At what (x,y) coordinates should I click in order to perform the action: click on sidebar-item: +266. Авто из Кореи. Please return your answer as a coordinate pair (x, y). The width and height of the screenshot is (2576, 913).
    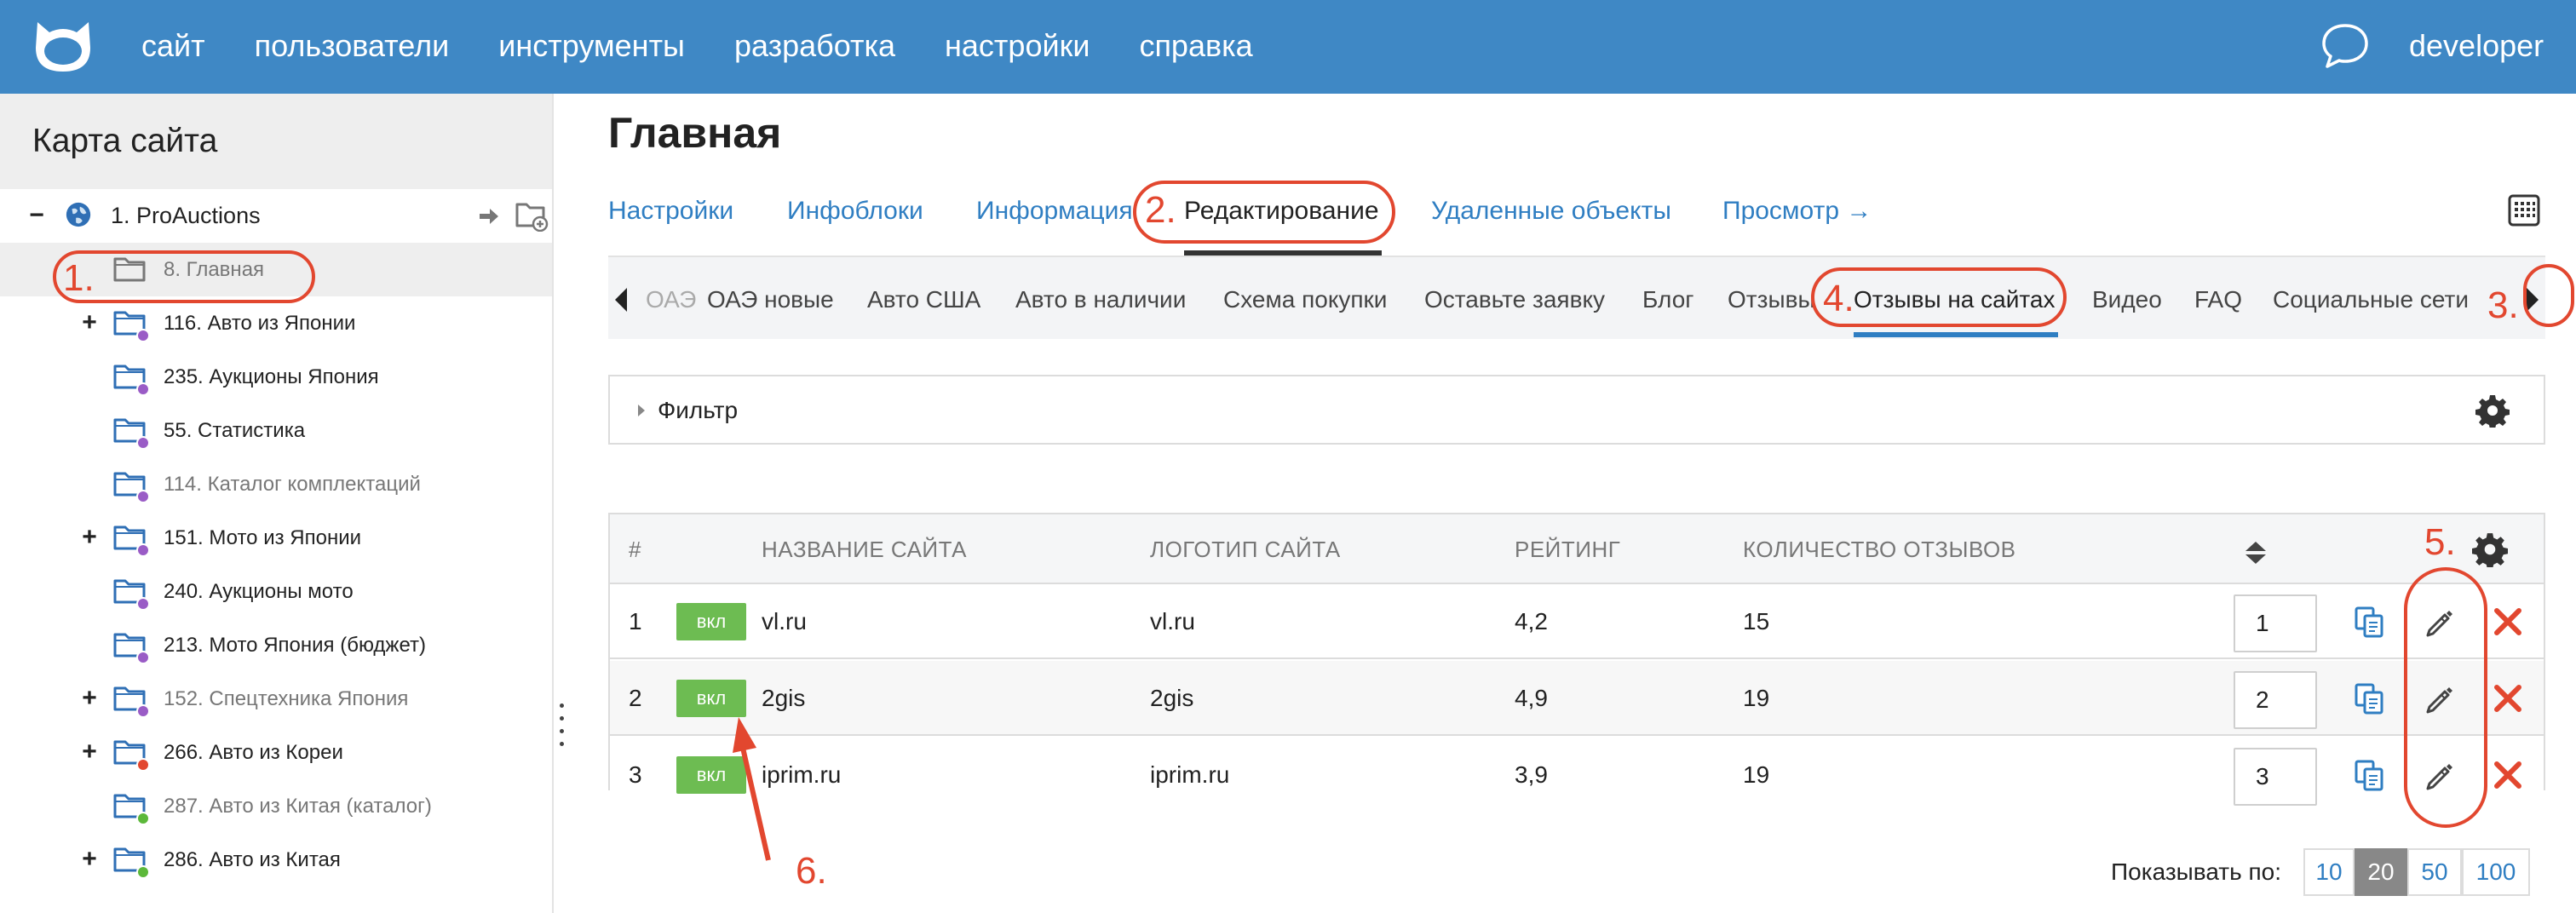
    Looking at the image, I should click on (276, 752).